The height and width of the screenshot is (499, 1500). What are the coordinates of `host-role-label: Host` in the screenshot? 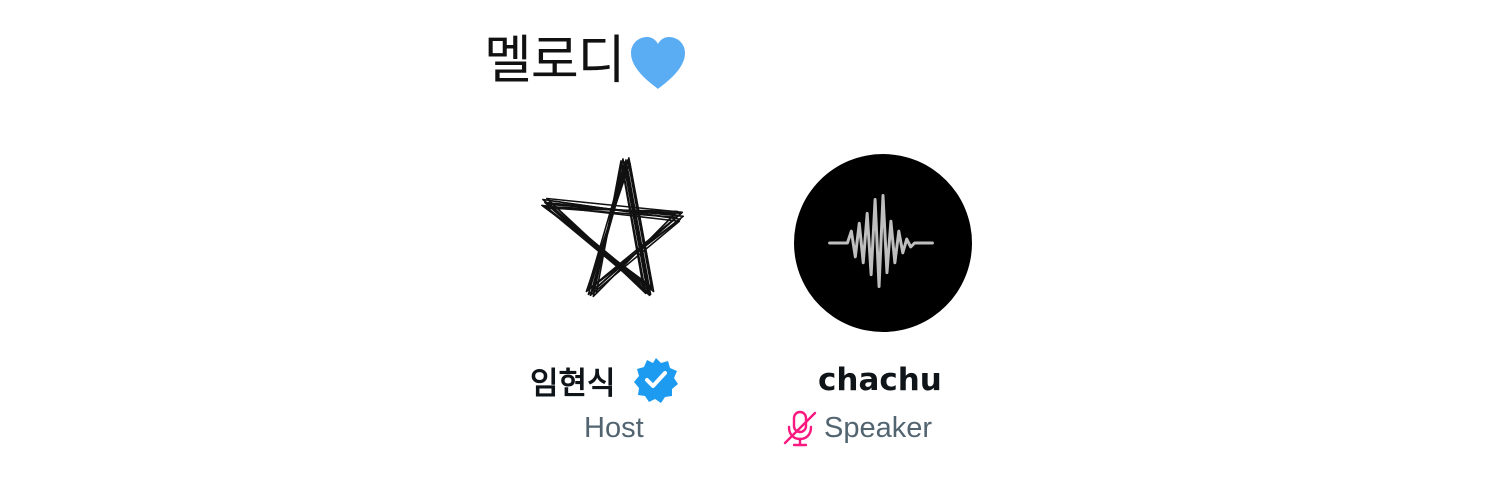 It's located at (614, 427).